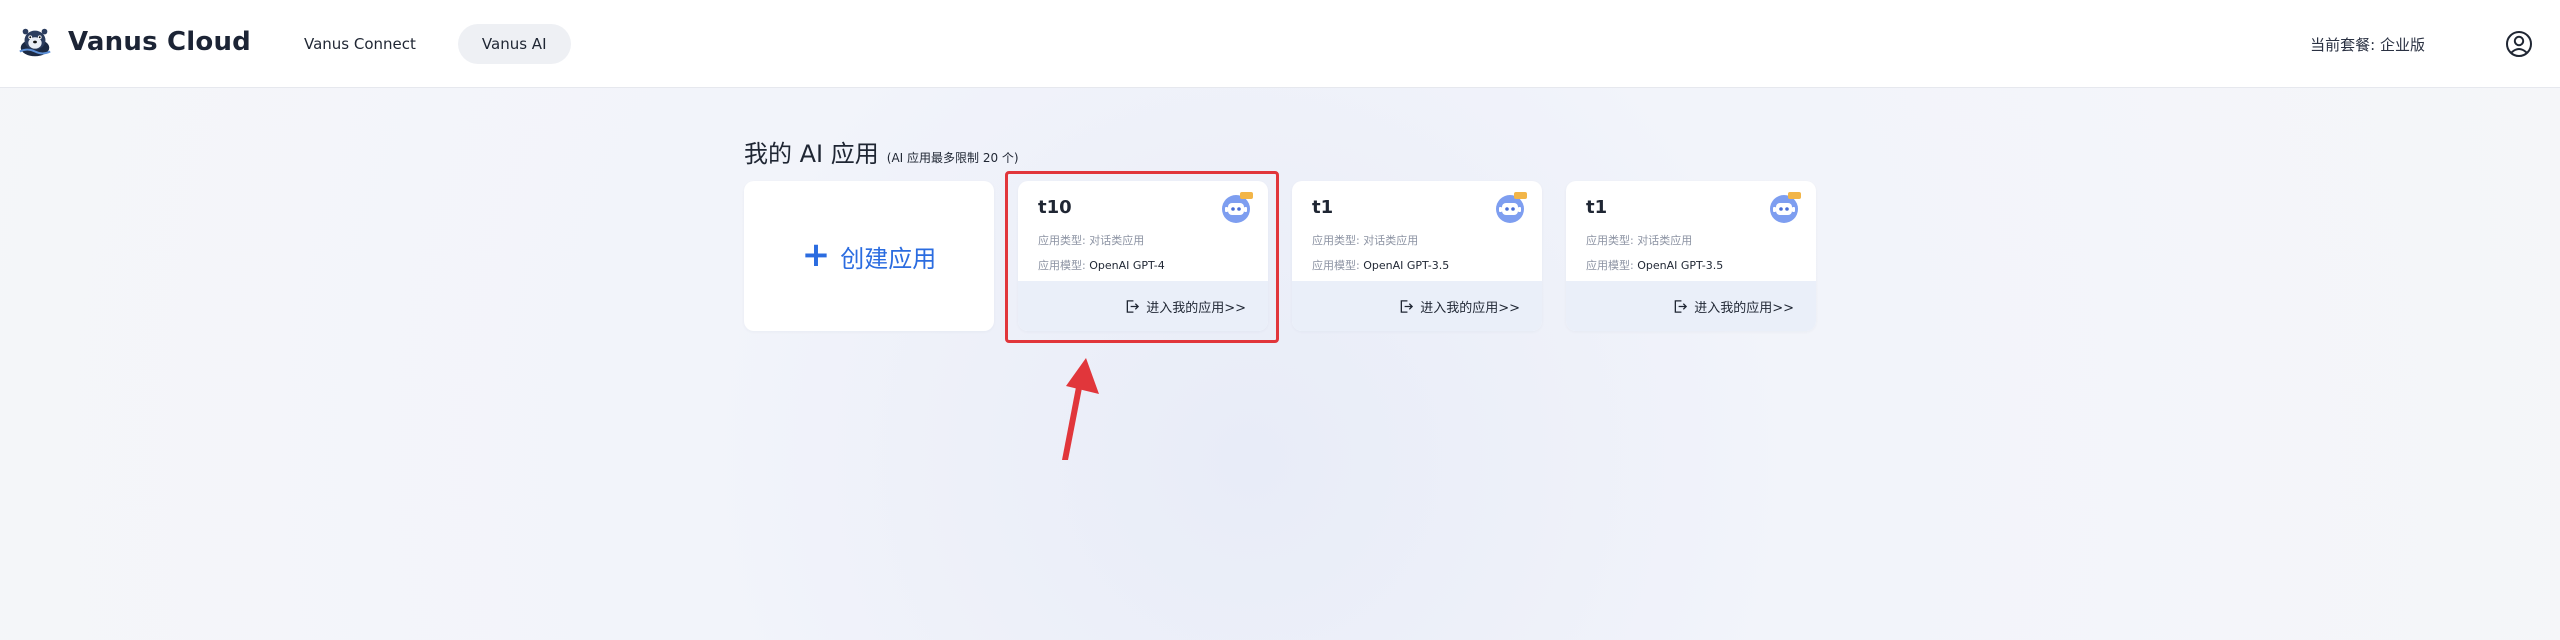  I want to click on nav-vanus-ai: Vanus AI, so click(514, 44).